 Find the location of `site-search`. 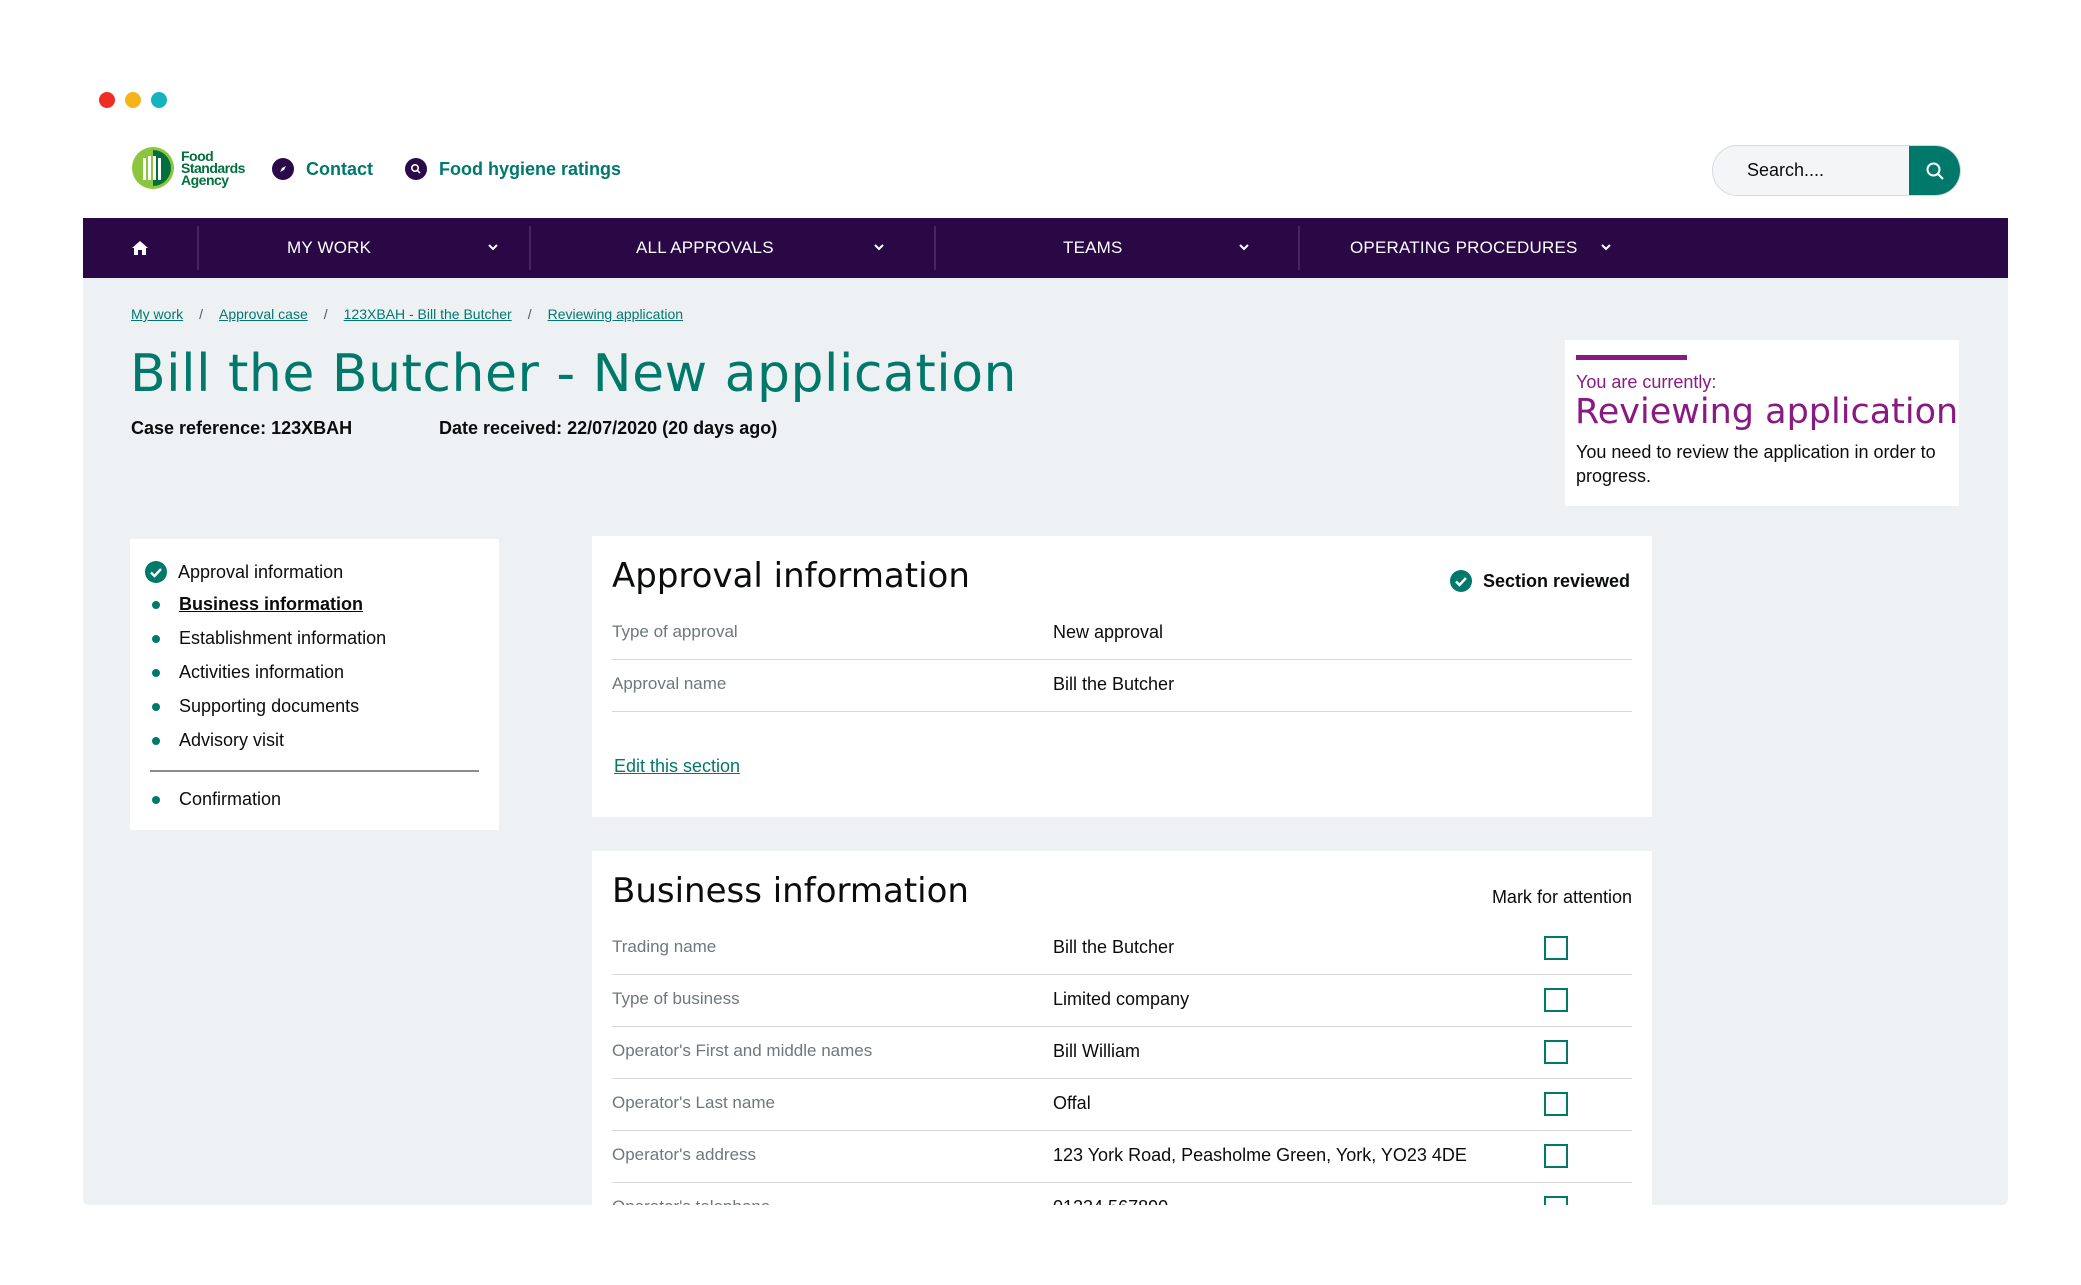

site-search is located at coordinates (1836, 170).